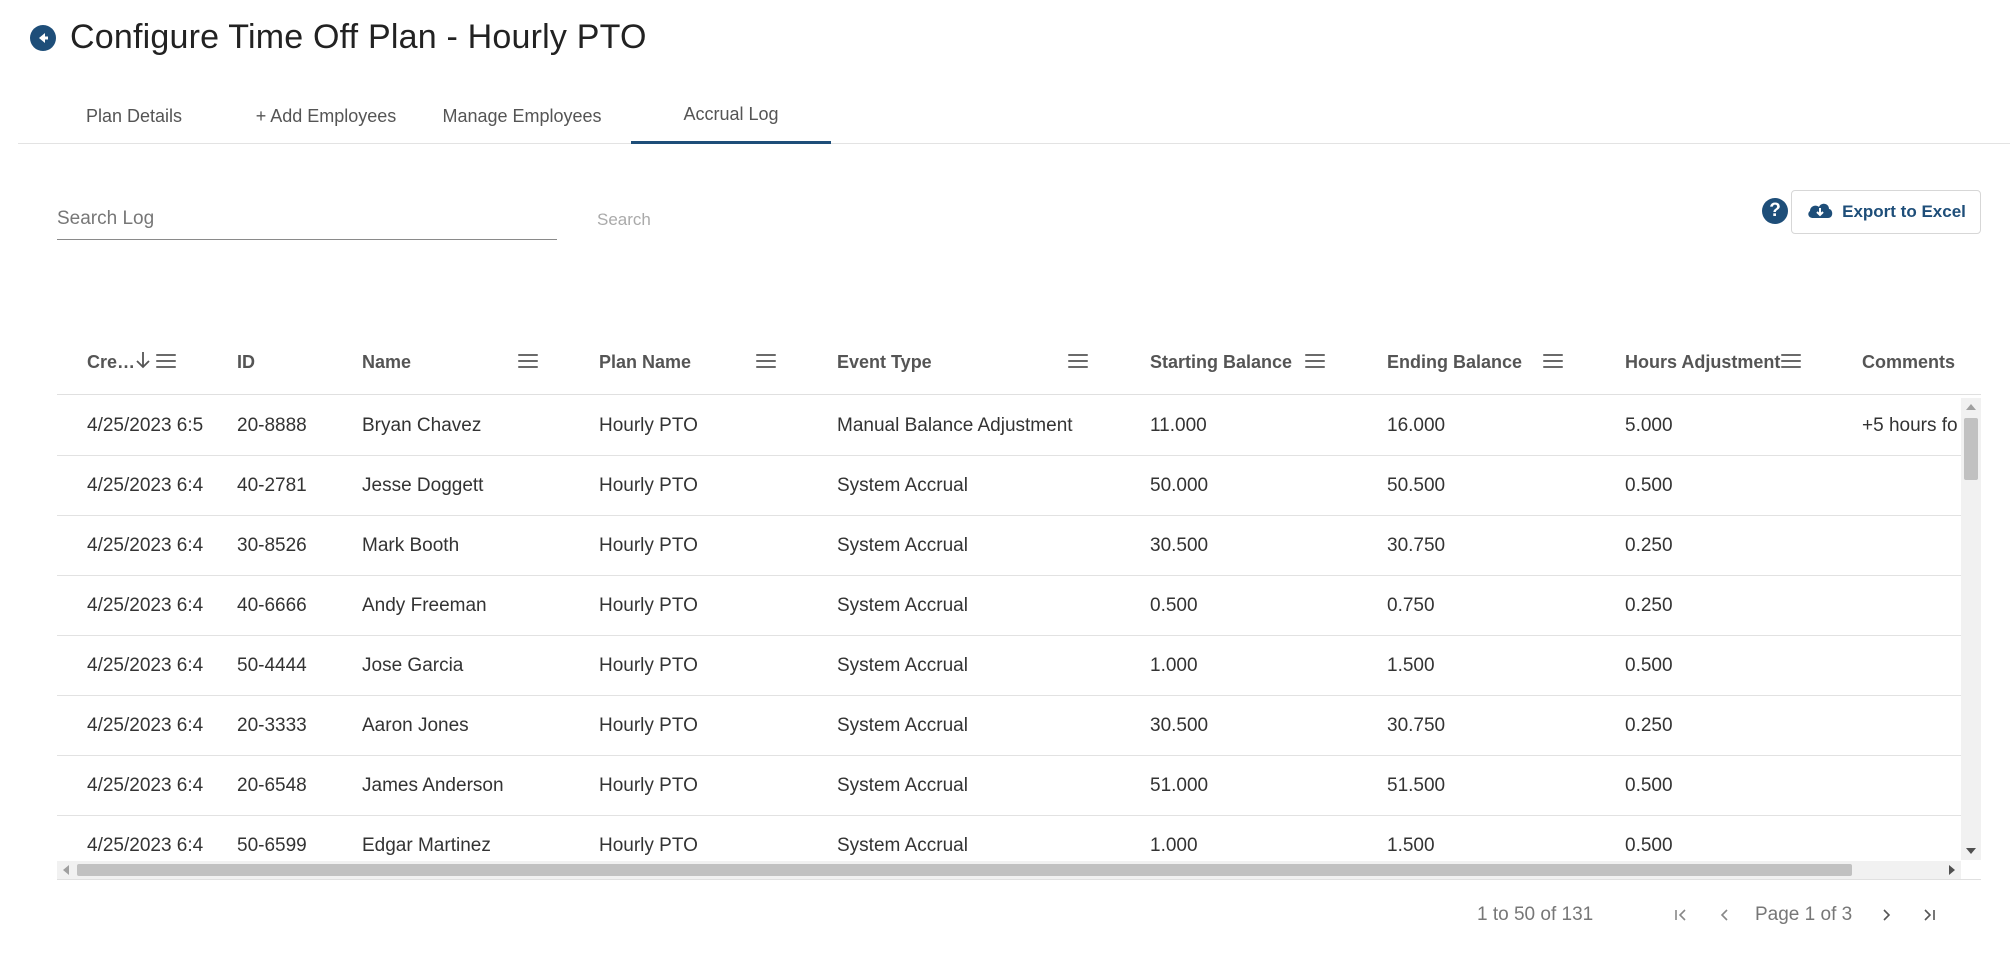 The width and height of the screenshot is (2010, 955). Describe the element at coordinates (624, 220) in the screenshot. I see `search-button: Search` at that location.